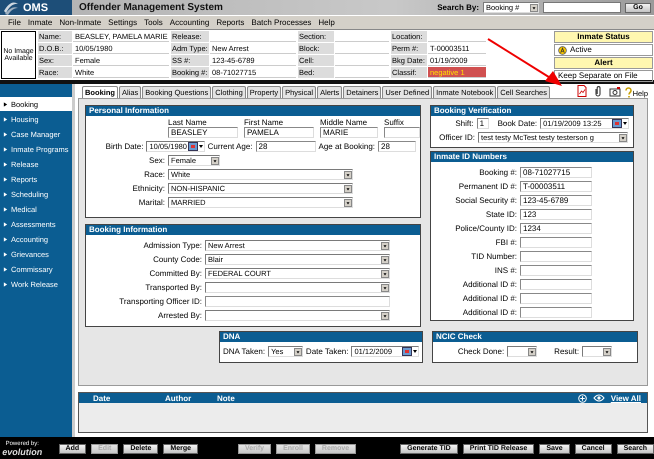 Image resolution: width=654 pixels, height=459 pixels. What do you see at coordinates (156, 160) in the screenshot?
I see `field-label: Sex:` at bounding box center [156, 160].